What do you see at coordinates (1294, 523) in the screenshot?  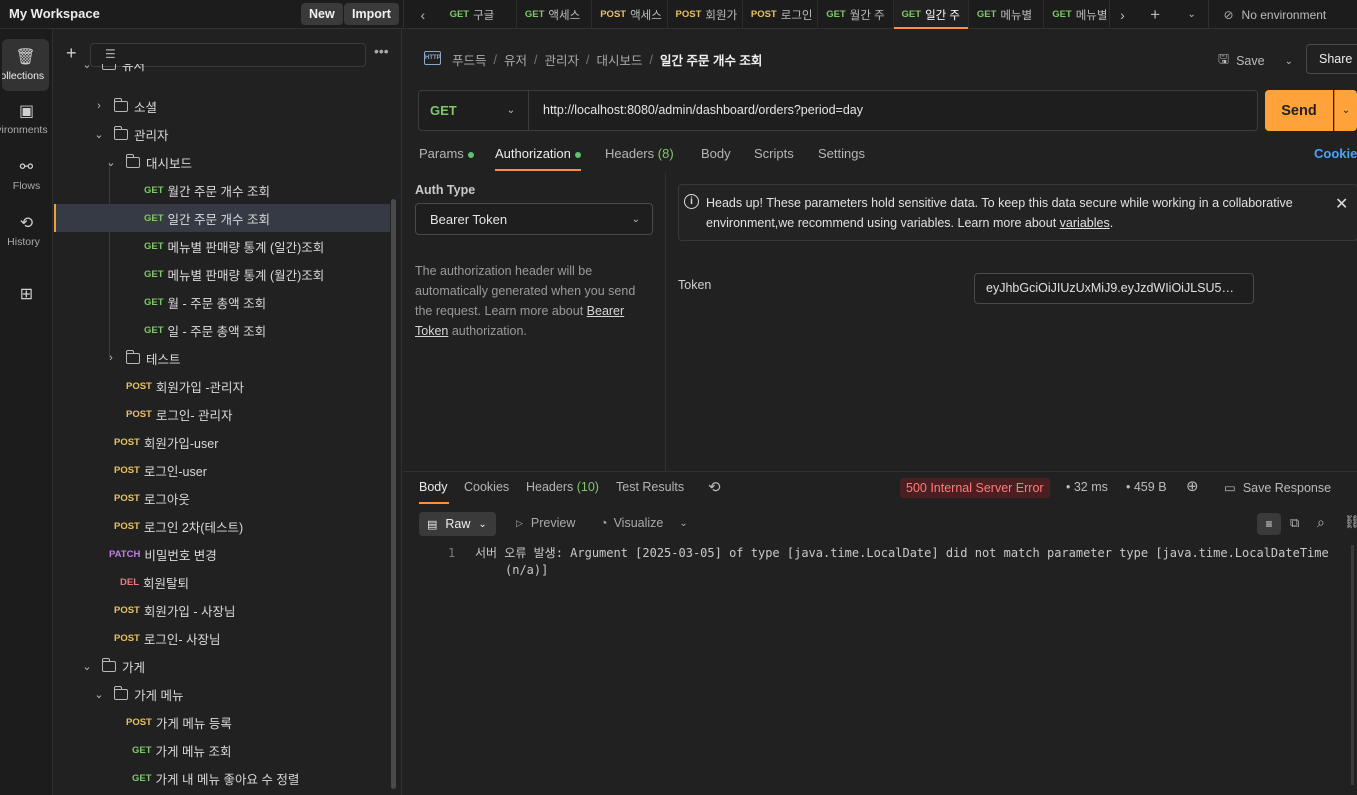 I see `copy-icon: ⧉` at bounding box center [1294, 523].